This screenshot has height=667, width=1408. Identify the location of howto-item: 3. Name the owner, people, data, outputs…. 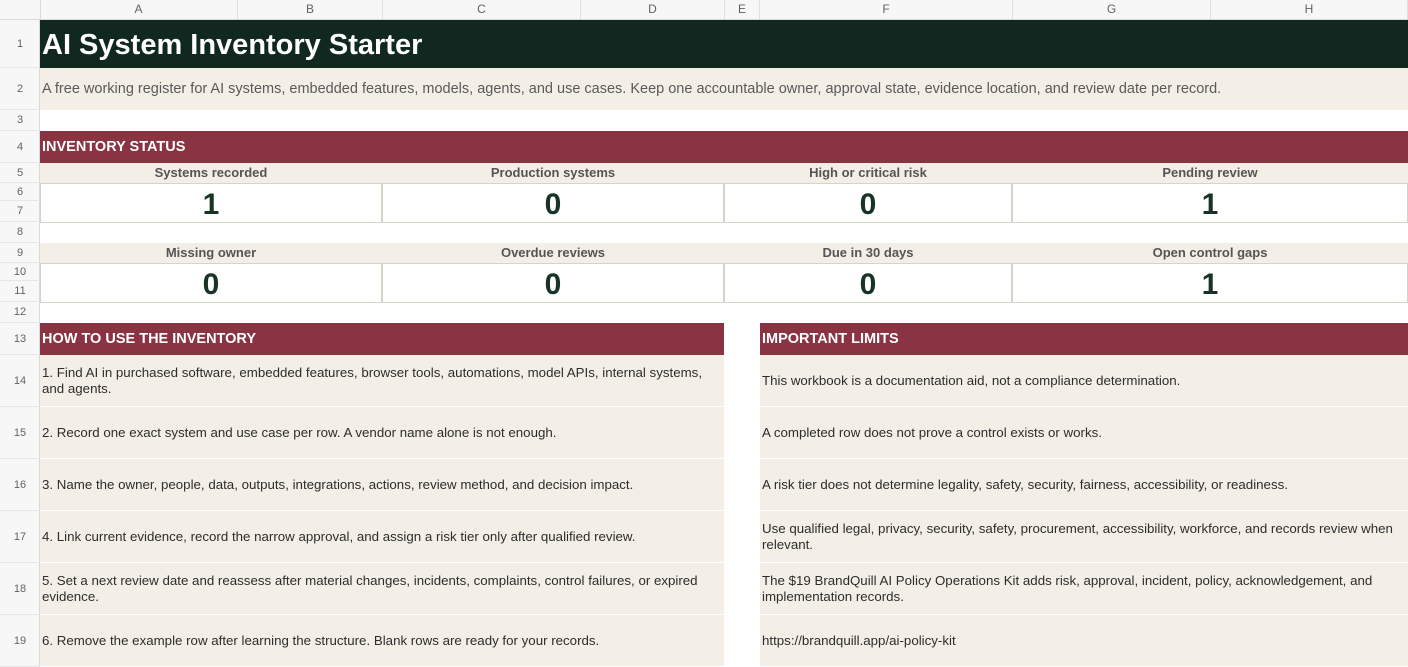
(382, 485).